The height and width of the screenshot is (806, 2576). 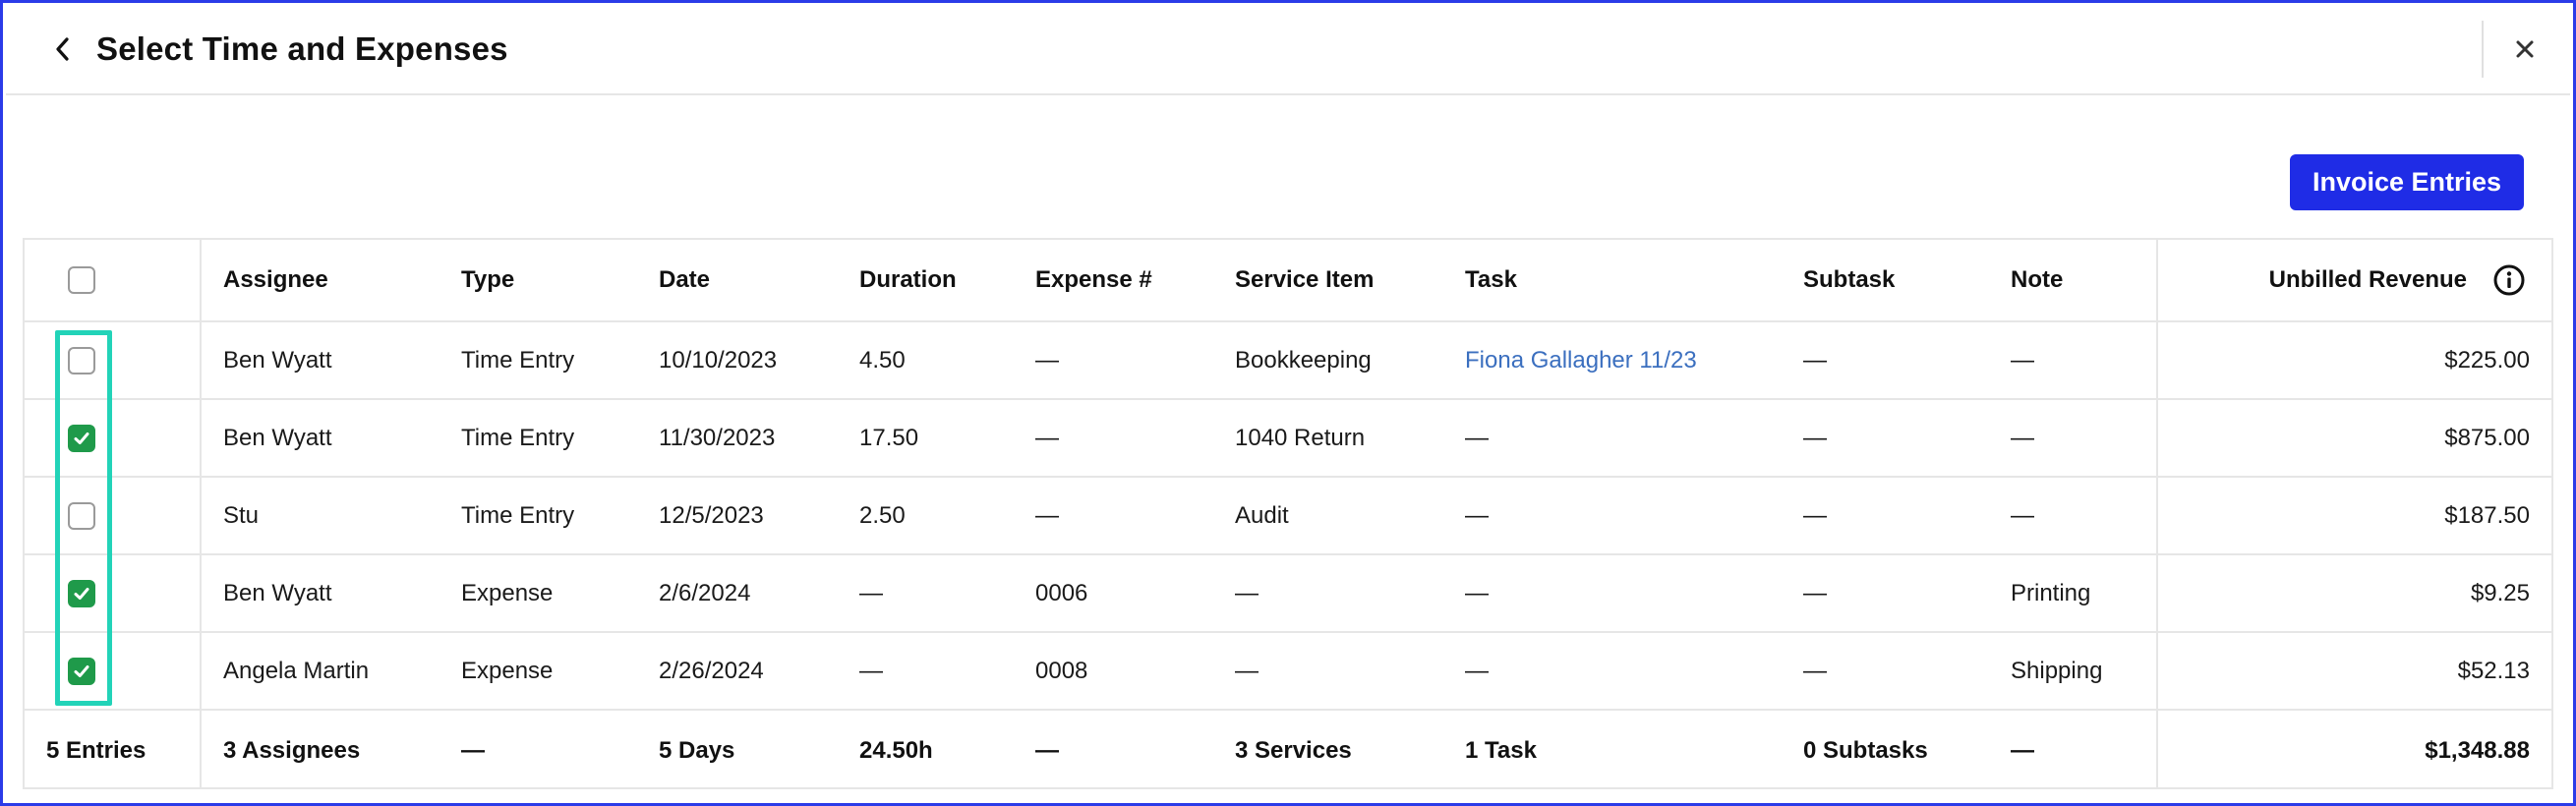 What do you see at coordinates (711, 670) in the screenshot?
I see `cell-date: 2/26/2024` at bounding box center [711, 670].